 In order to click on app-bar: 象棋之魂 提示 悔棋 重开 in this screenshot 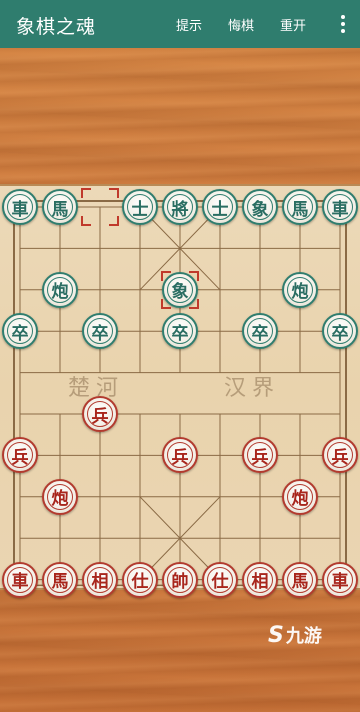, I will do `click(180, 24)`.